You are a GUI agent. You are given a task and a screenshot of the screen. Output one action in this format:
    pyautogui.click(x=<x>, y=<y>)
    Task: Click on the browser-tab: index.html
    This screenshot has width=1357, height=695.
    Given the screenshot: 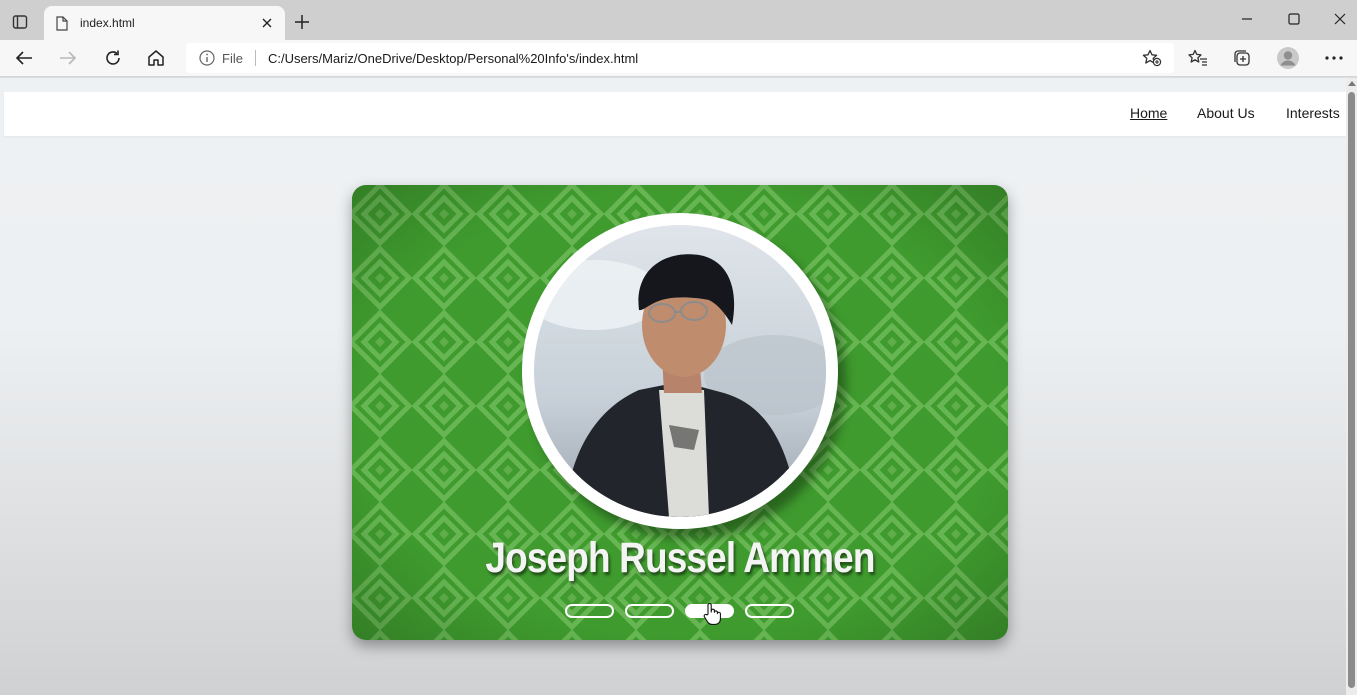 What is the action you would take?
    pyautogui.click(x=164, y=23)
    